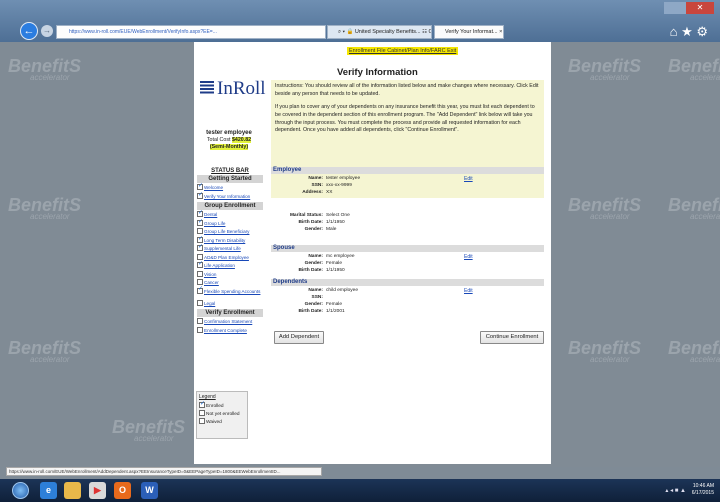 The image size is (720, 502). What do you see at coordinates (469, 32) in the screenshot?
I see `tab-verify-information: Verify Your Informat... ×` at bounding box center [469, 32].